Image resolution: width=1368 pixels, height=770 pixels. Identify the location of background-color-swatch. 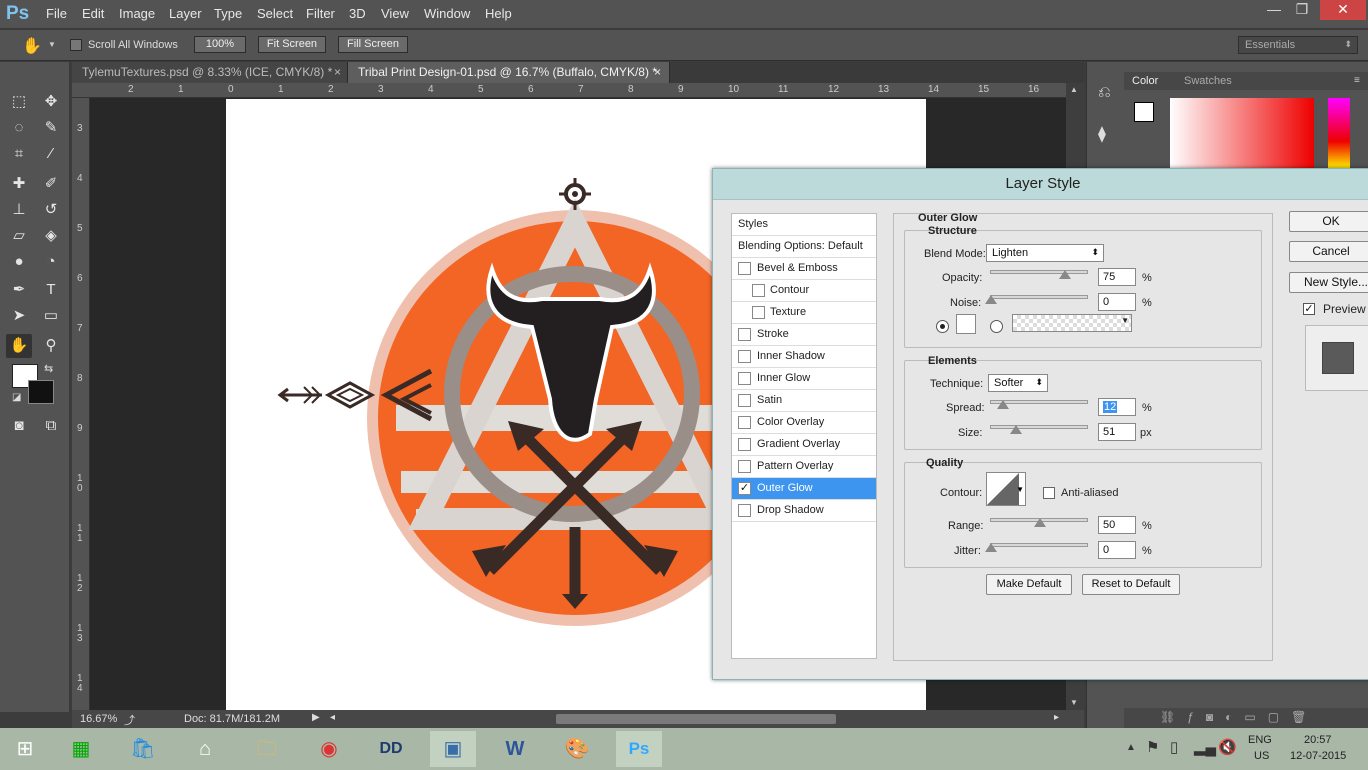
(41, 392).